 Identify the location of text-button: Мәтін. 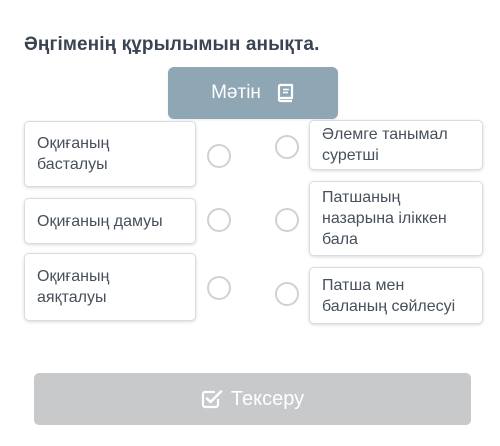
(253, 93).